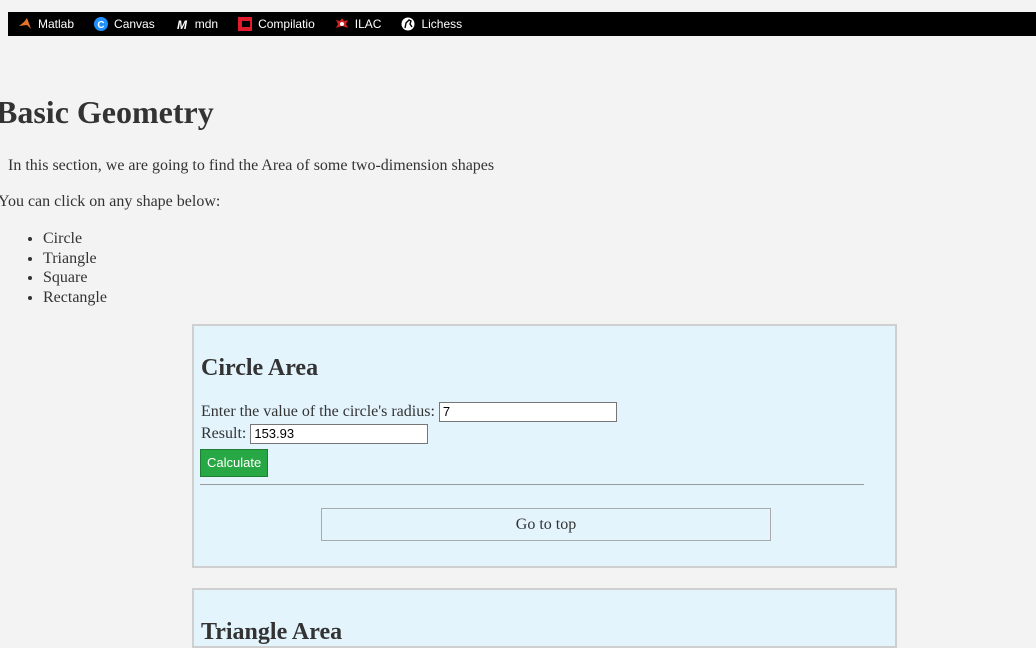  Describe the element at coordinates (75, 239) in the screenshot. I see `shape-link-circle: Circle` at that location.